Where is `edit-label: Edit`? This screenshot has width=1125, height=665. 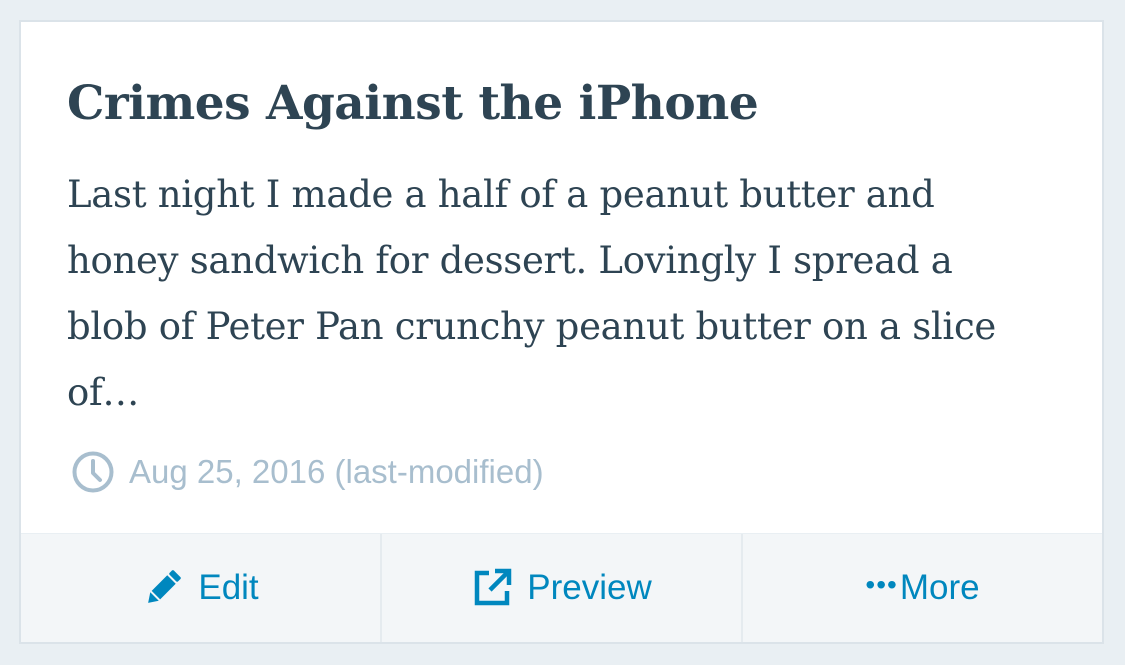 edit-label: Edit is located at coordinates (228, 587).